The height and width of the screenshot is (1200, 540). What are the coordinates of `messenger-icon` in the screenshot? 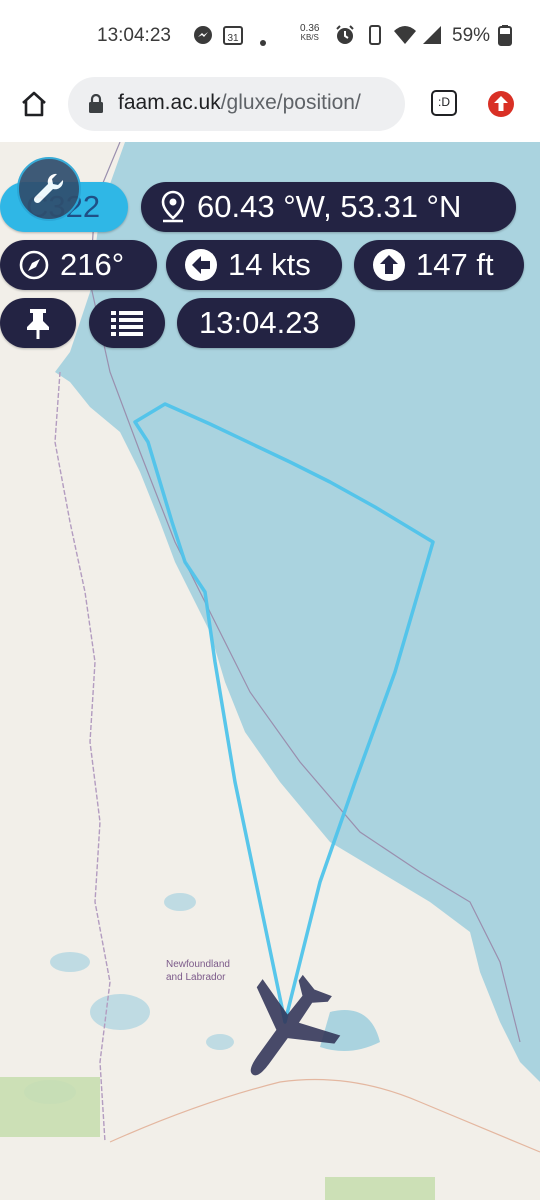 It's located at (203, 38).